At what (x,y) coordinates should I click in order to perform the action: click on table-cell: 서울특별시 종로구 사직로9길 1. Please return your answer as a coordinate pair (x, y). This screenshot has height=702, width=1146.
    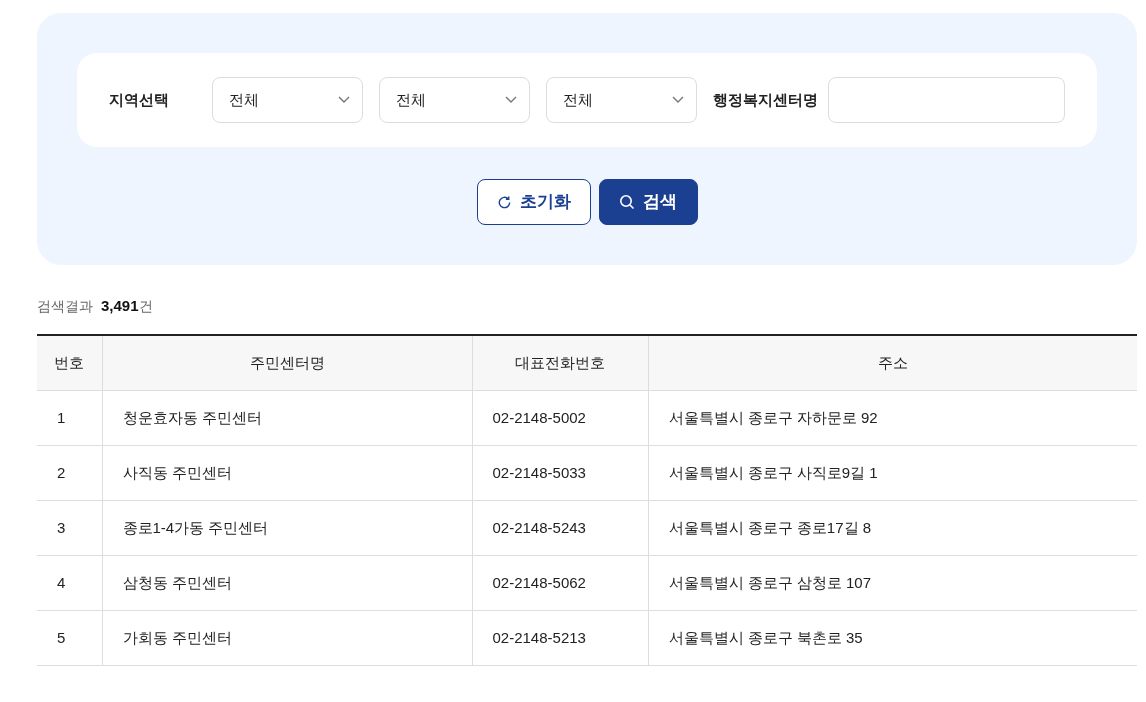
    Looking at the image, I should click on (892, 473).